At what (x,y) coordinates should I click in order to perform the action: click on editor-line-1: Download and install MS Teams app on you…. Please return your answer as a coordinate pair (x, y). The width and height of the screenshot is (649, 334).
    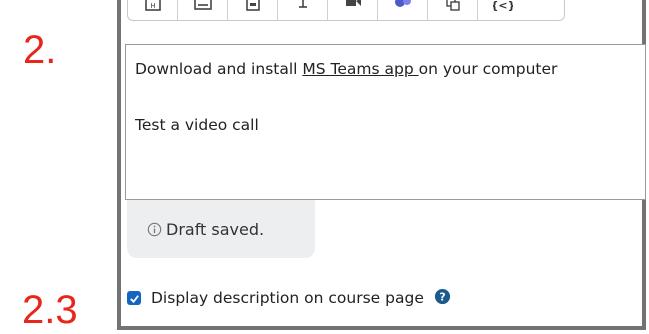
    Looking at the image, I should click on (346, 69).